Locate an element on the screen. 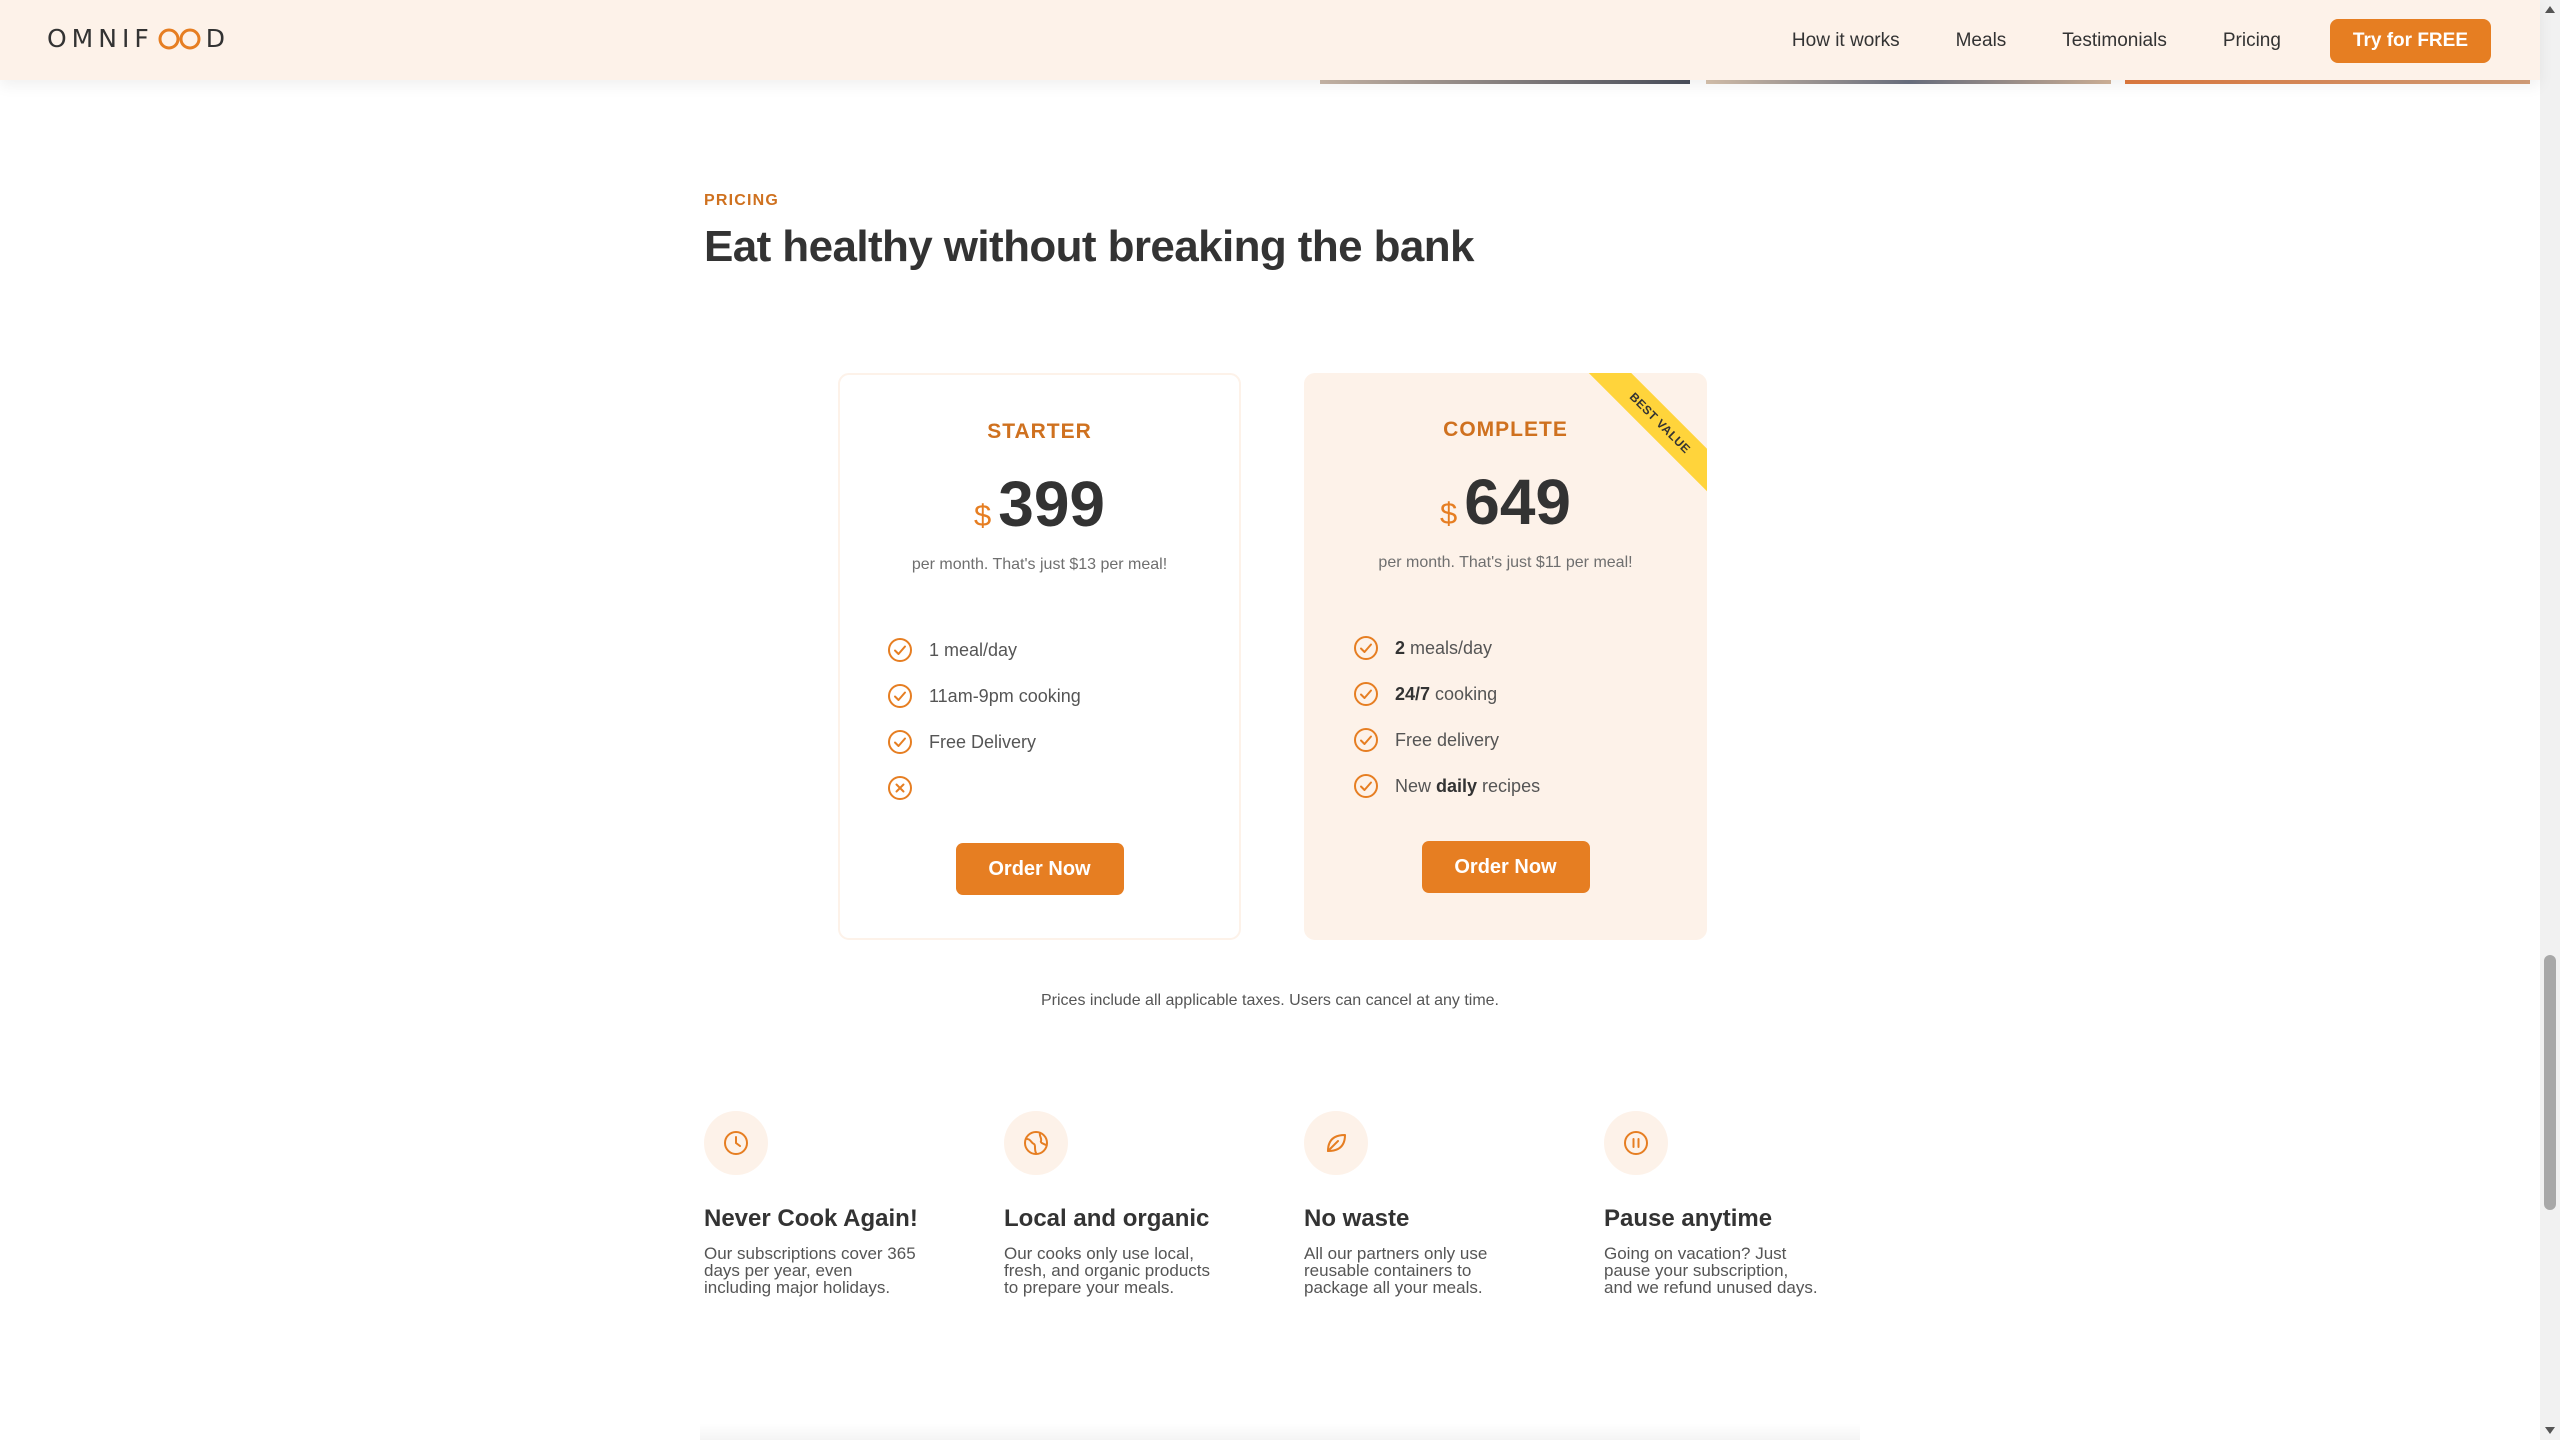 This screenshot has width=2560, height=1440. scroll-down-arrow-icon is located at coordinates (2550, 1430).